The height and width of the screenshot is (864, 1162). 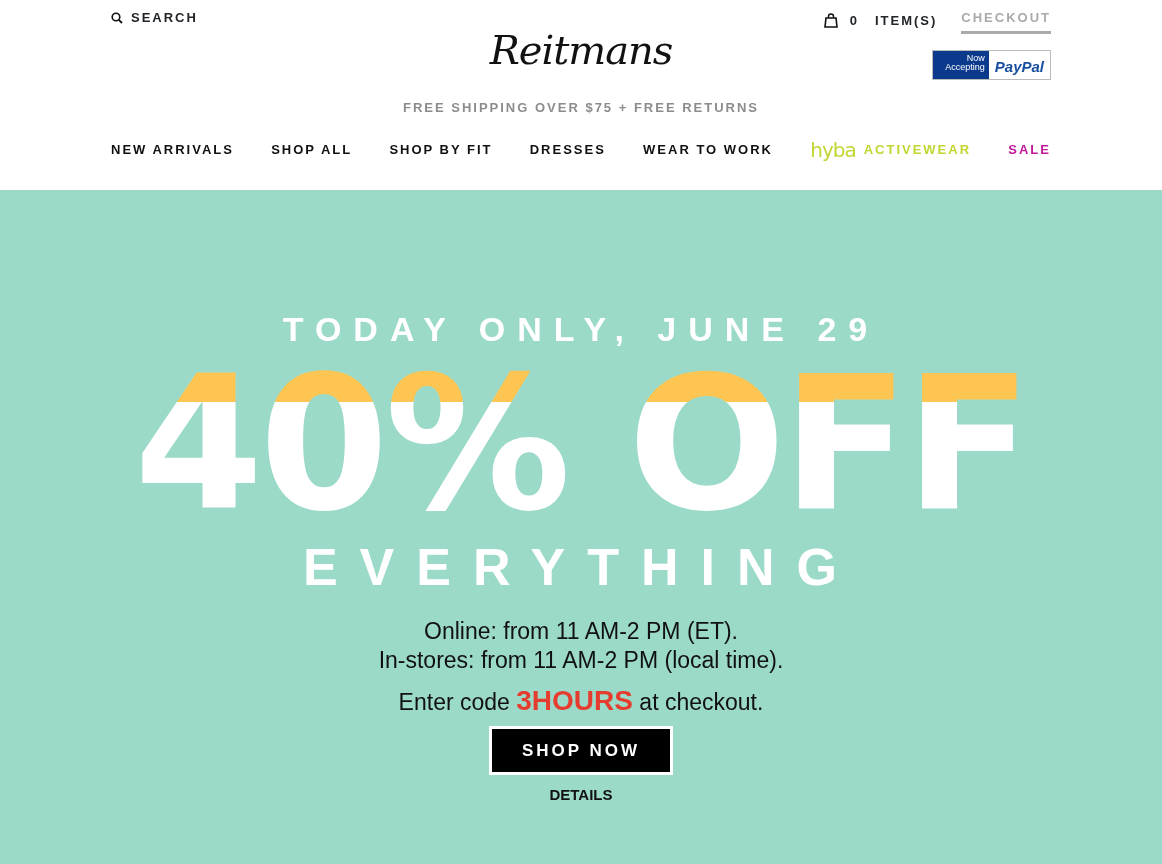 What do you see at coordinates (581, 567) in the screenshot?
I see `subheading: EVERYTHING` at bounding box center [581, 567].